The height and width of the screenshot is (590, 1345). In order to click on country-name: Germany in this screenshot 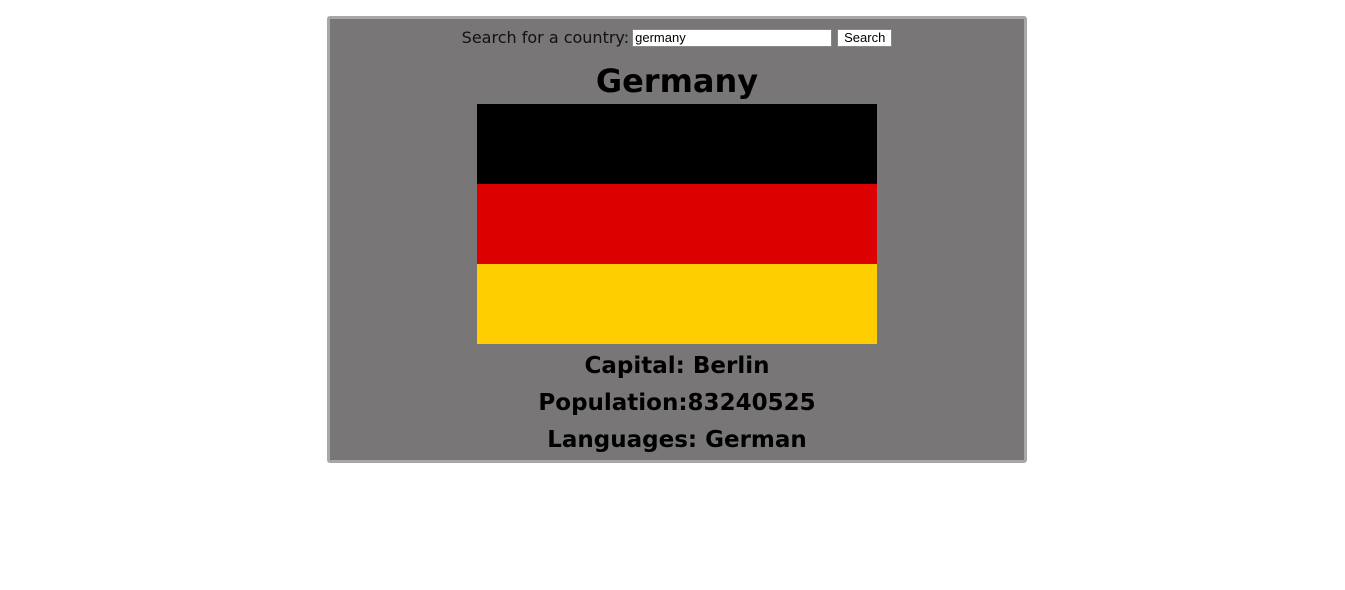, I will do `click(677, 81)`.